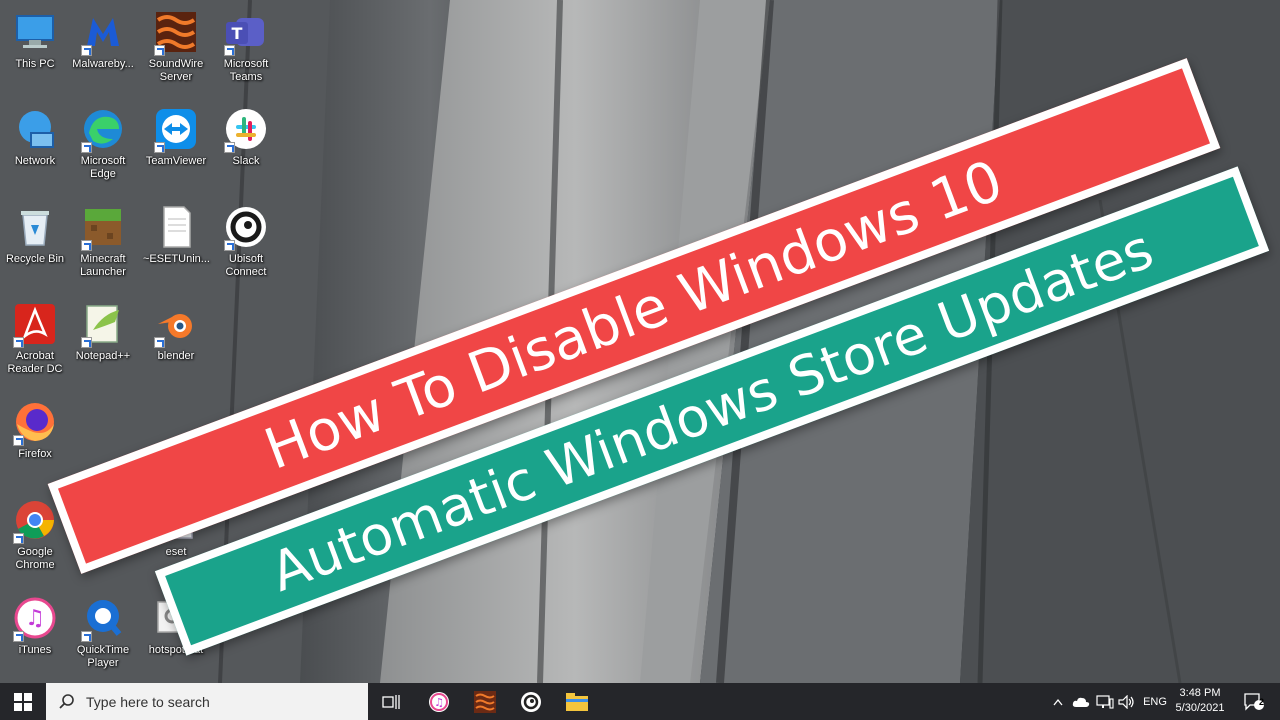 The width and height of the screenshot is (1280, 720). What do you see at coordinates (103, 618) in the screenshot?
I see `quicktime-icon` at bounding box center [103, 618].